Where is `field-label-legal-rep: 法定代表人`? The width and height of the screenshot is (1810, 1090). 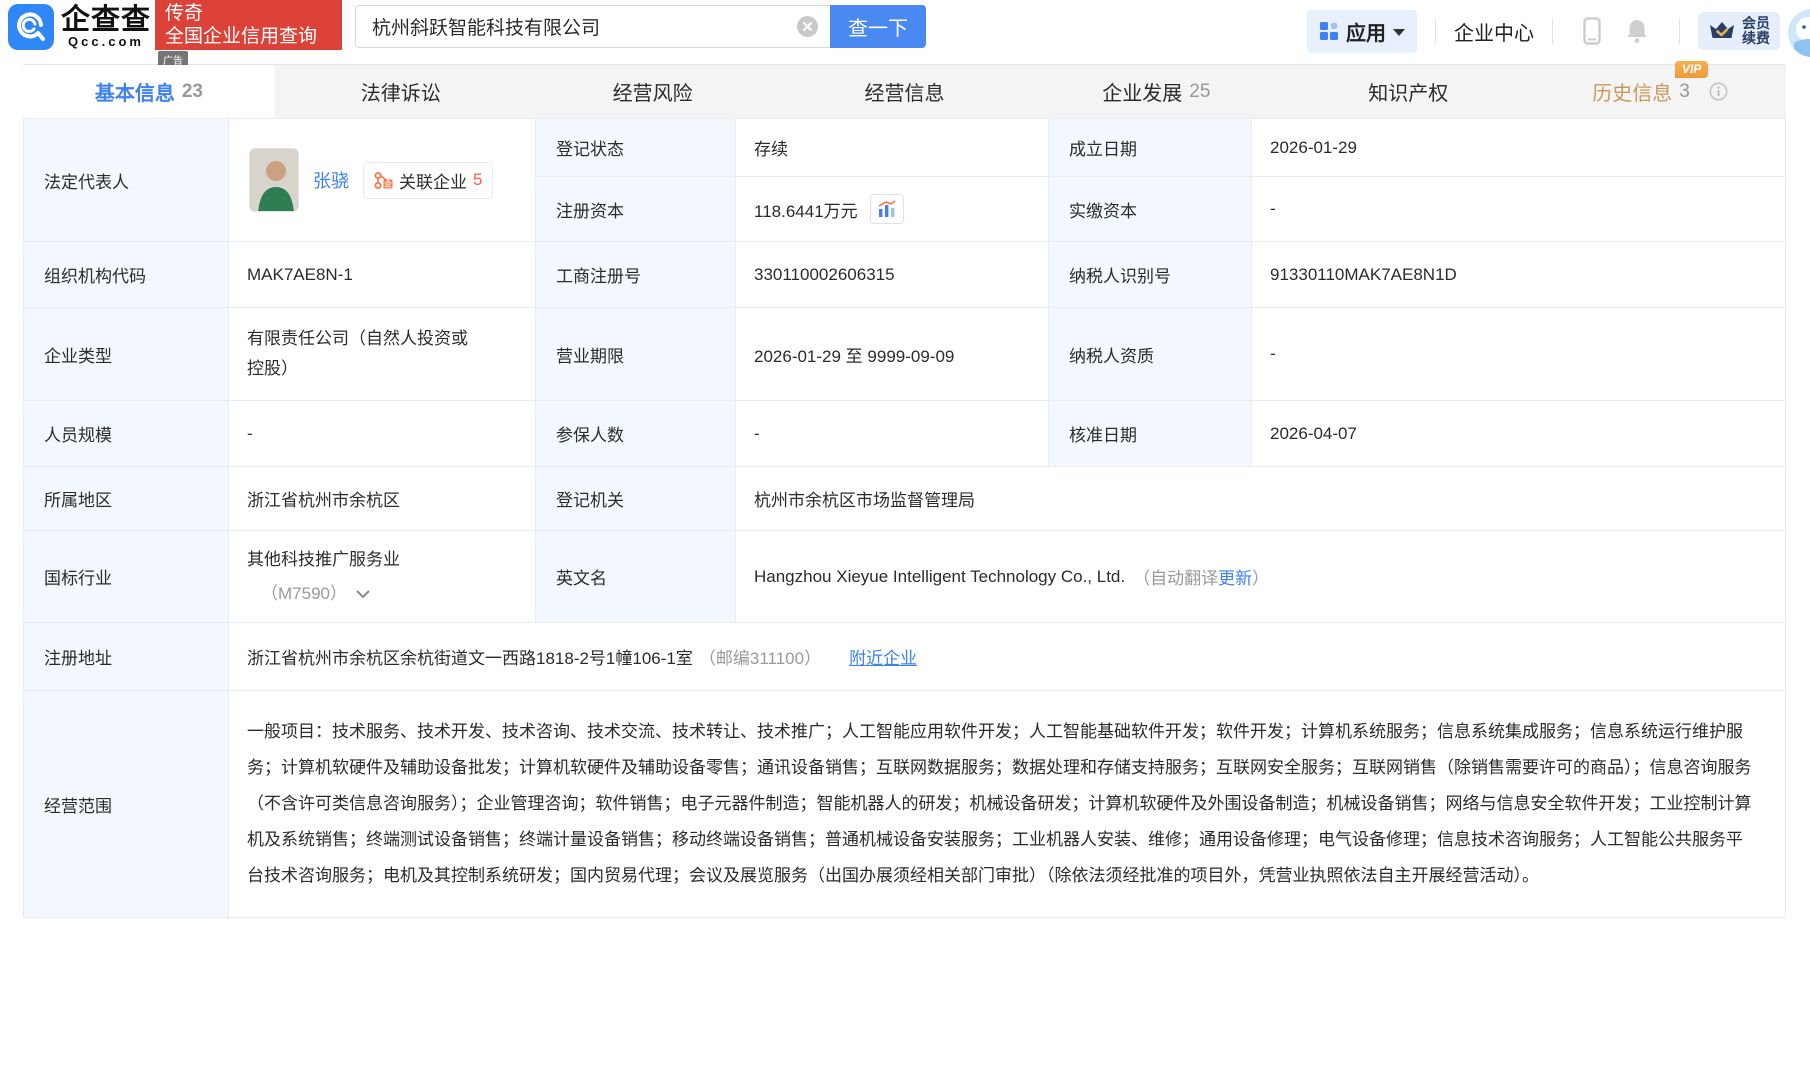 field-label-legal-rep: 法定代表人 is located at coordinates (126, 180).